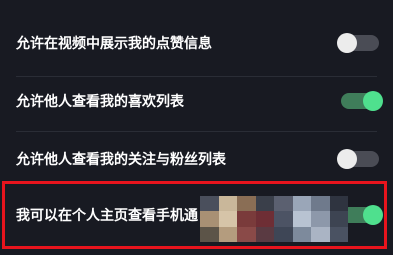 The height and width of the screenshot is (255, 393). What do you see at coordinates (114, 44) in the screenshot?
I see `setting-label-like-info: 允许在视频中展示我的点赞信息` at bounding box center [114, 44].